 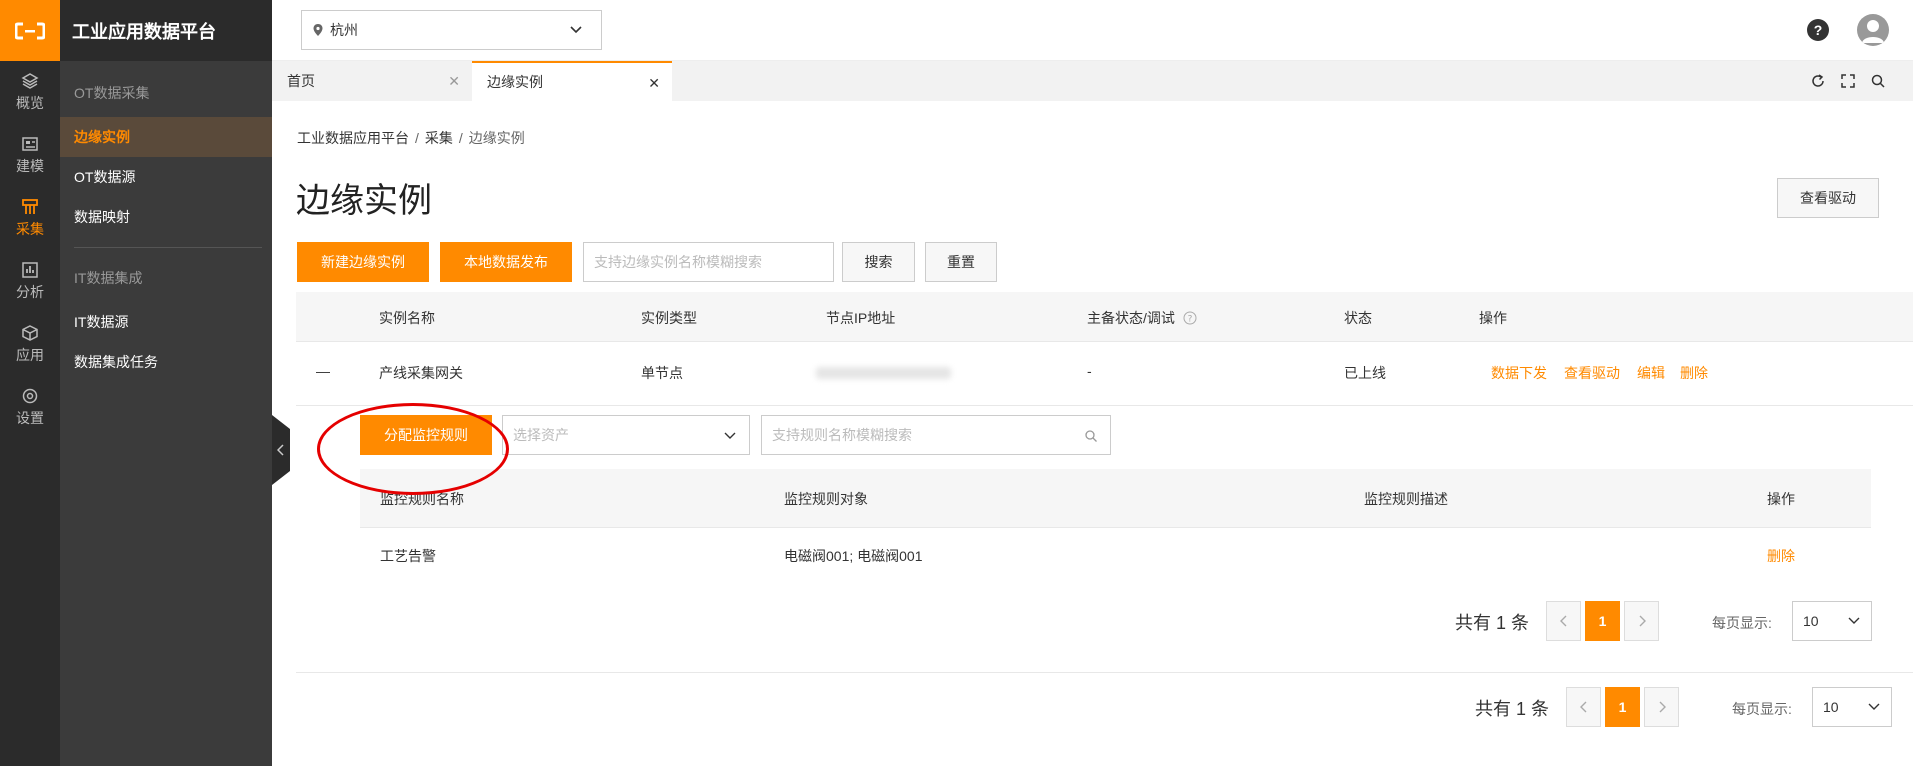 What do you see at coordinates (1622, 707) in the screenshot?
I see `pager-page: 1` at bounding box center [1622, 707].